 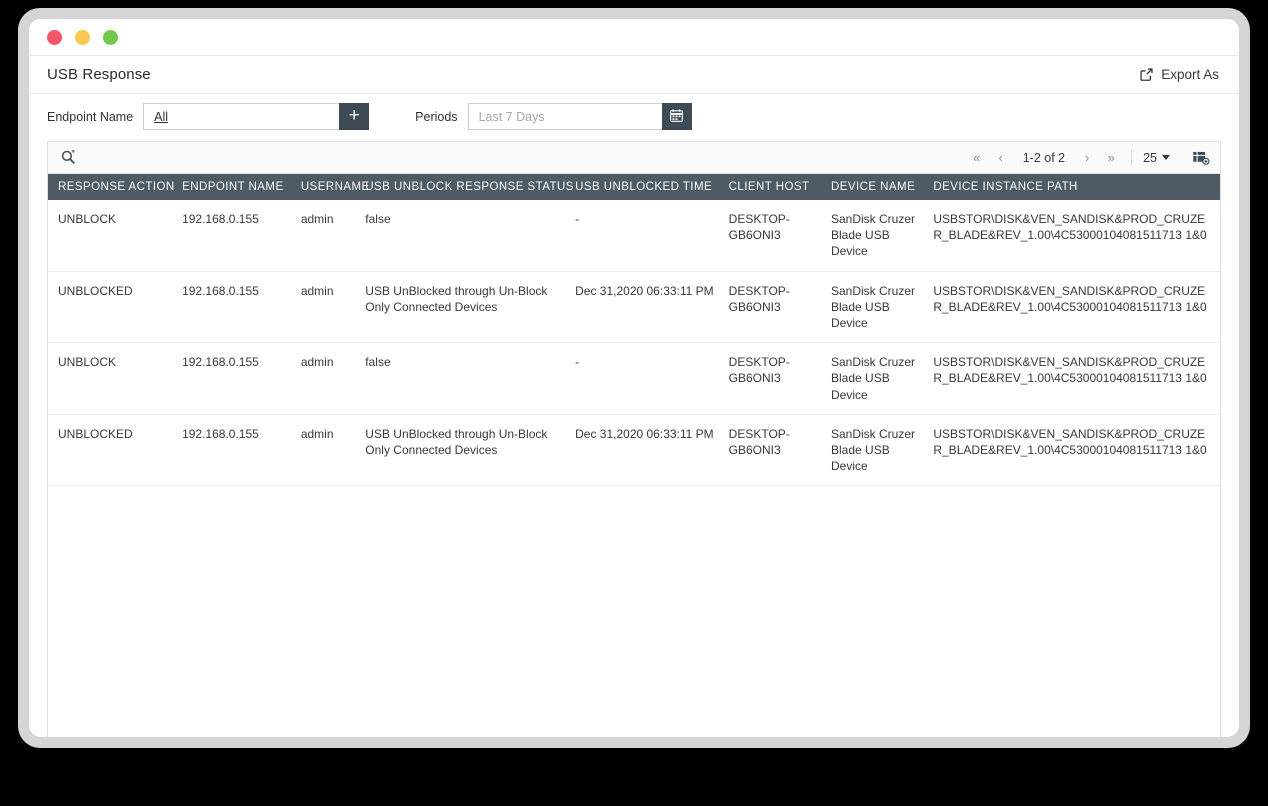 I want to click on plus-icon: +, so click(x=354, y=115).